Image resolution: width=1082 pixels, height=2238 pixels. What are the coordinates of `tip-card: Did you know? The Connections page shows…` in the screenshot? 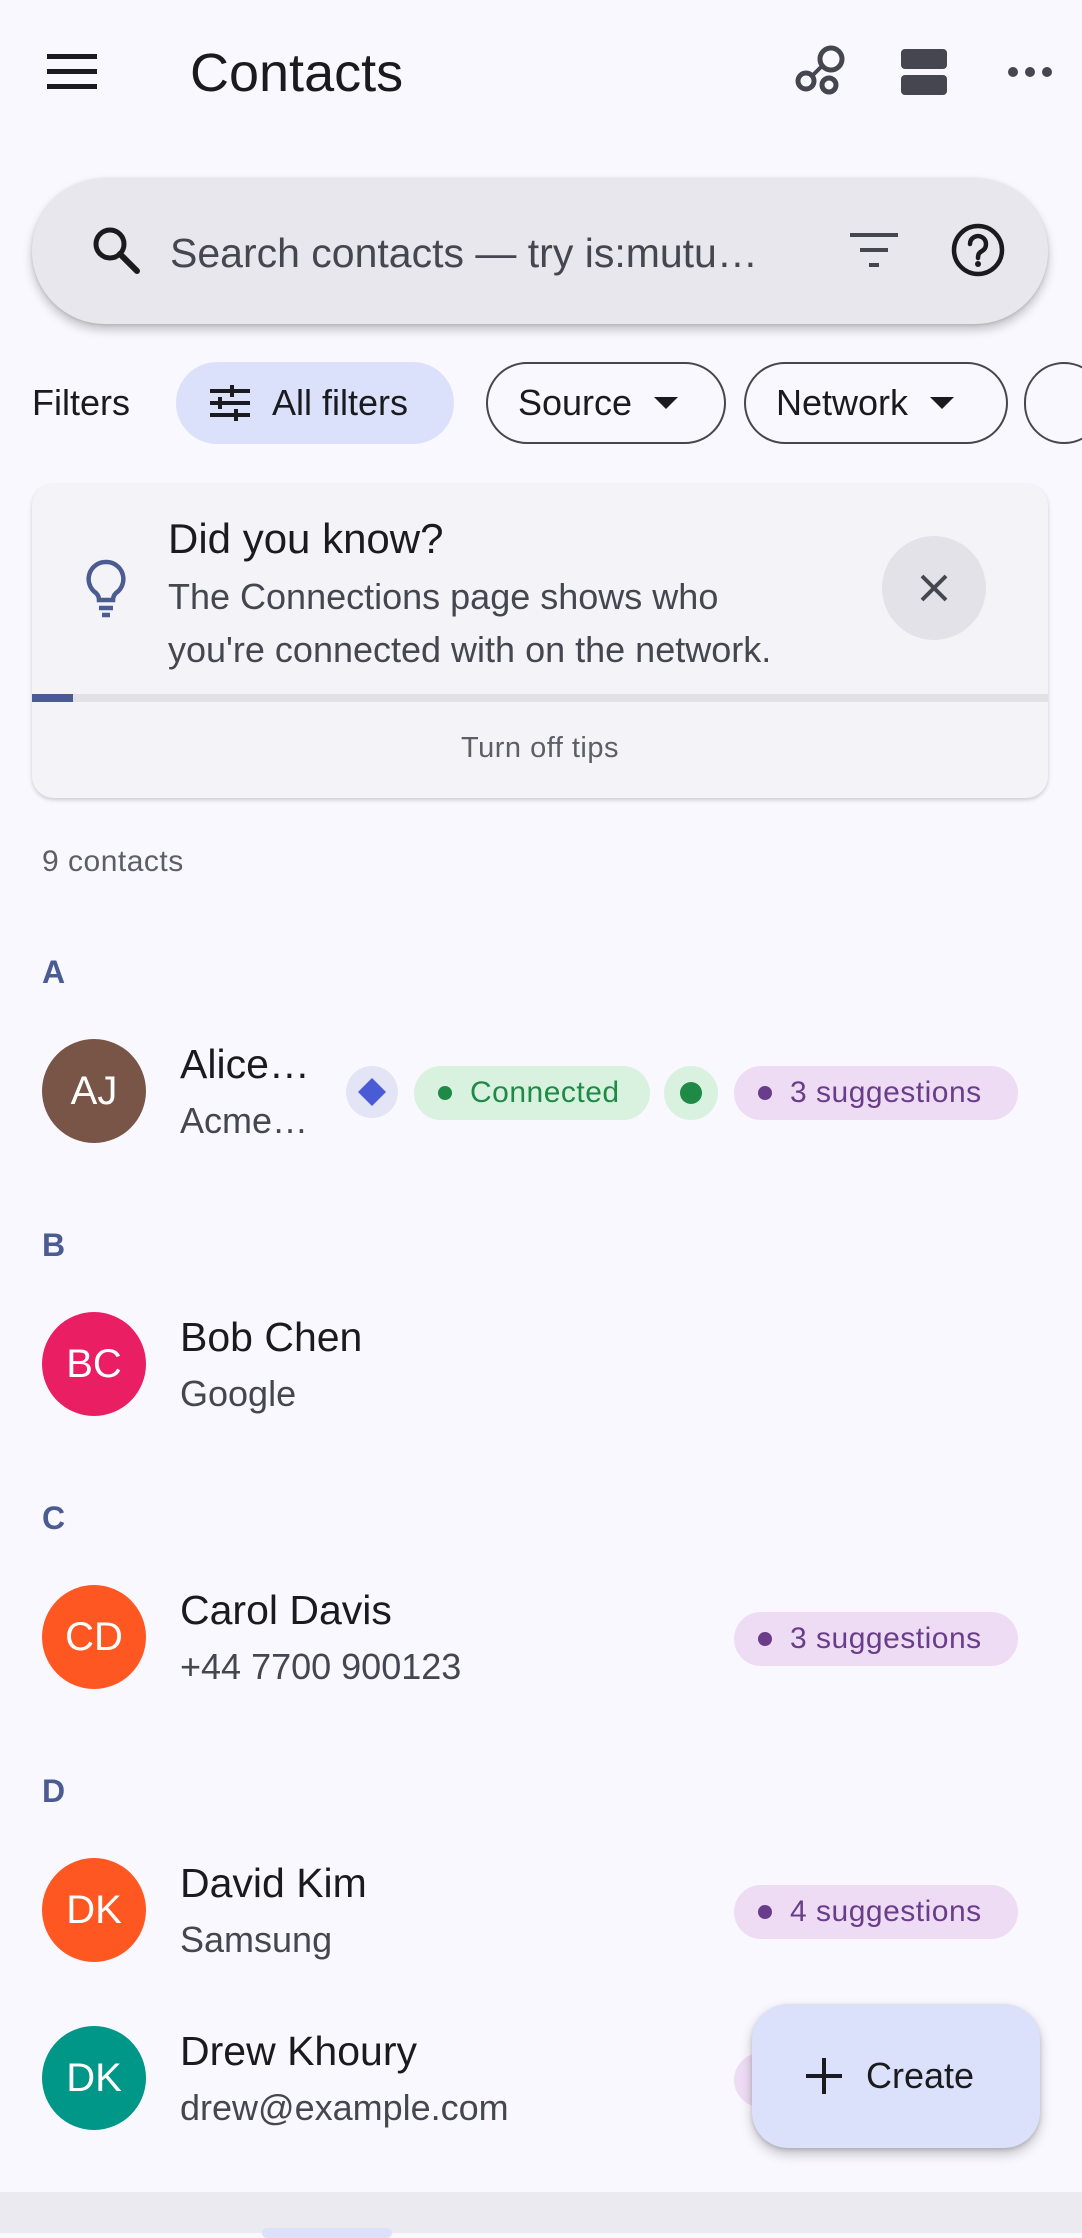 It's located at (540, 641).